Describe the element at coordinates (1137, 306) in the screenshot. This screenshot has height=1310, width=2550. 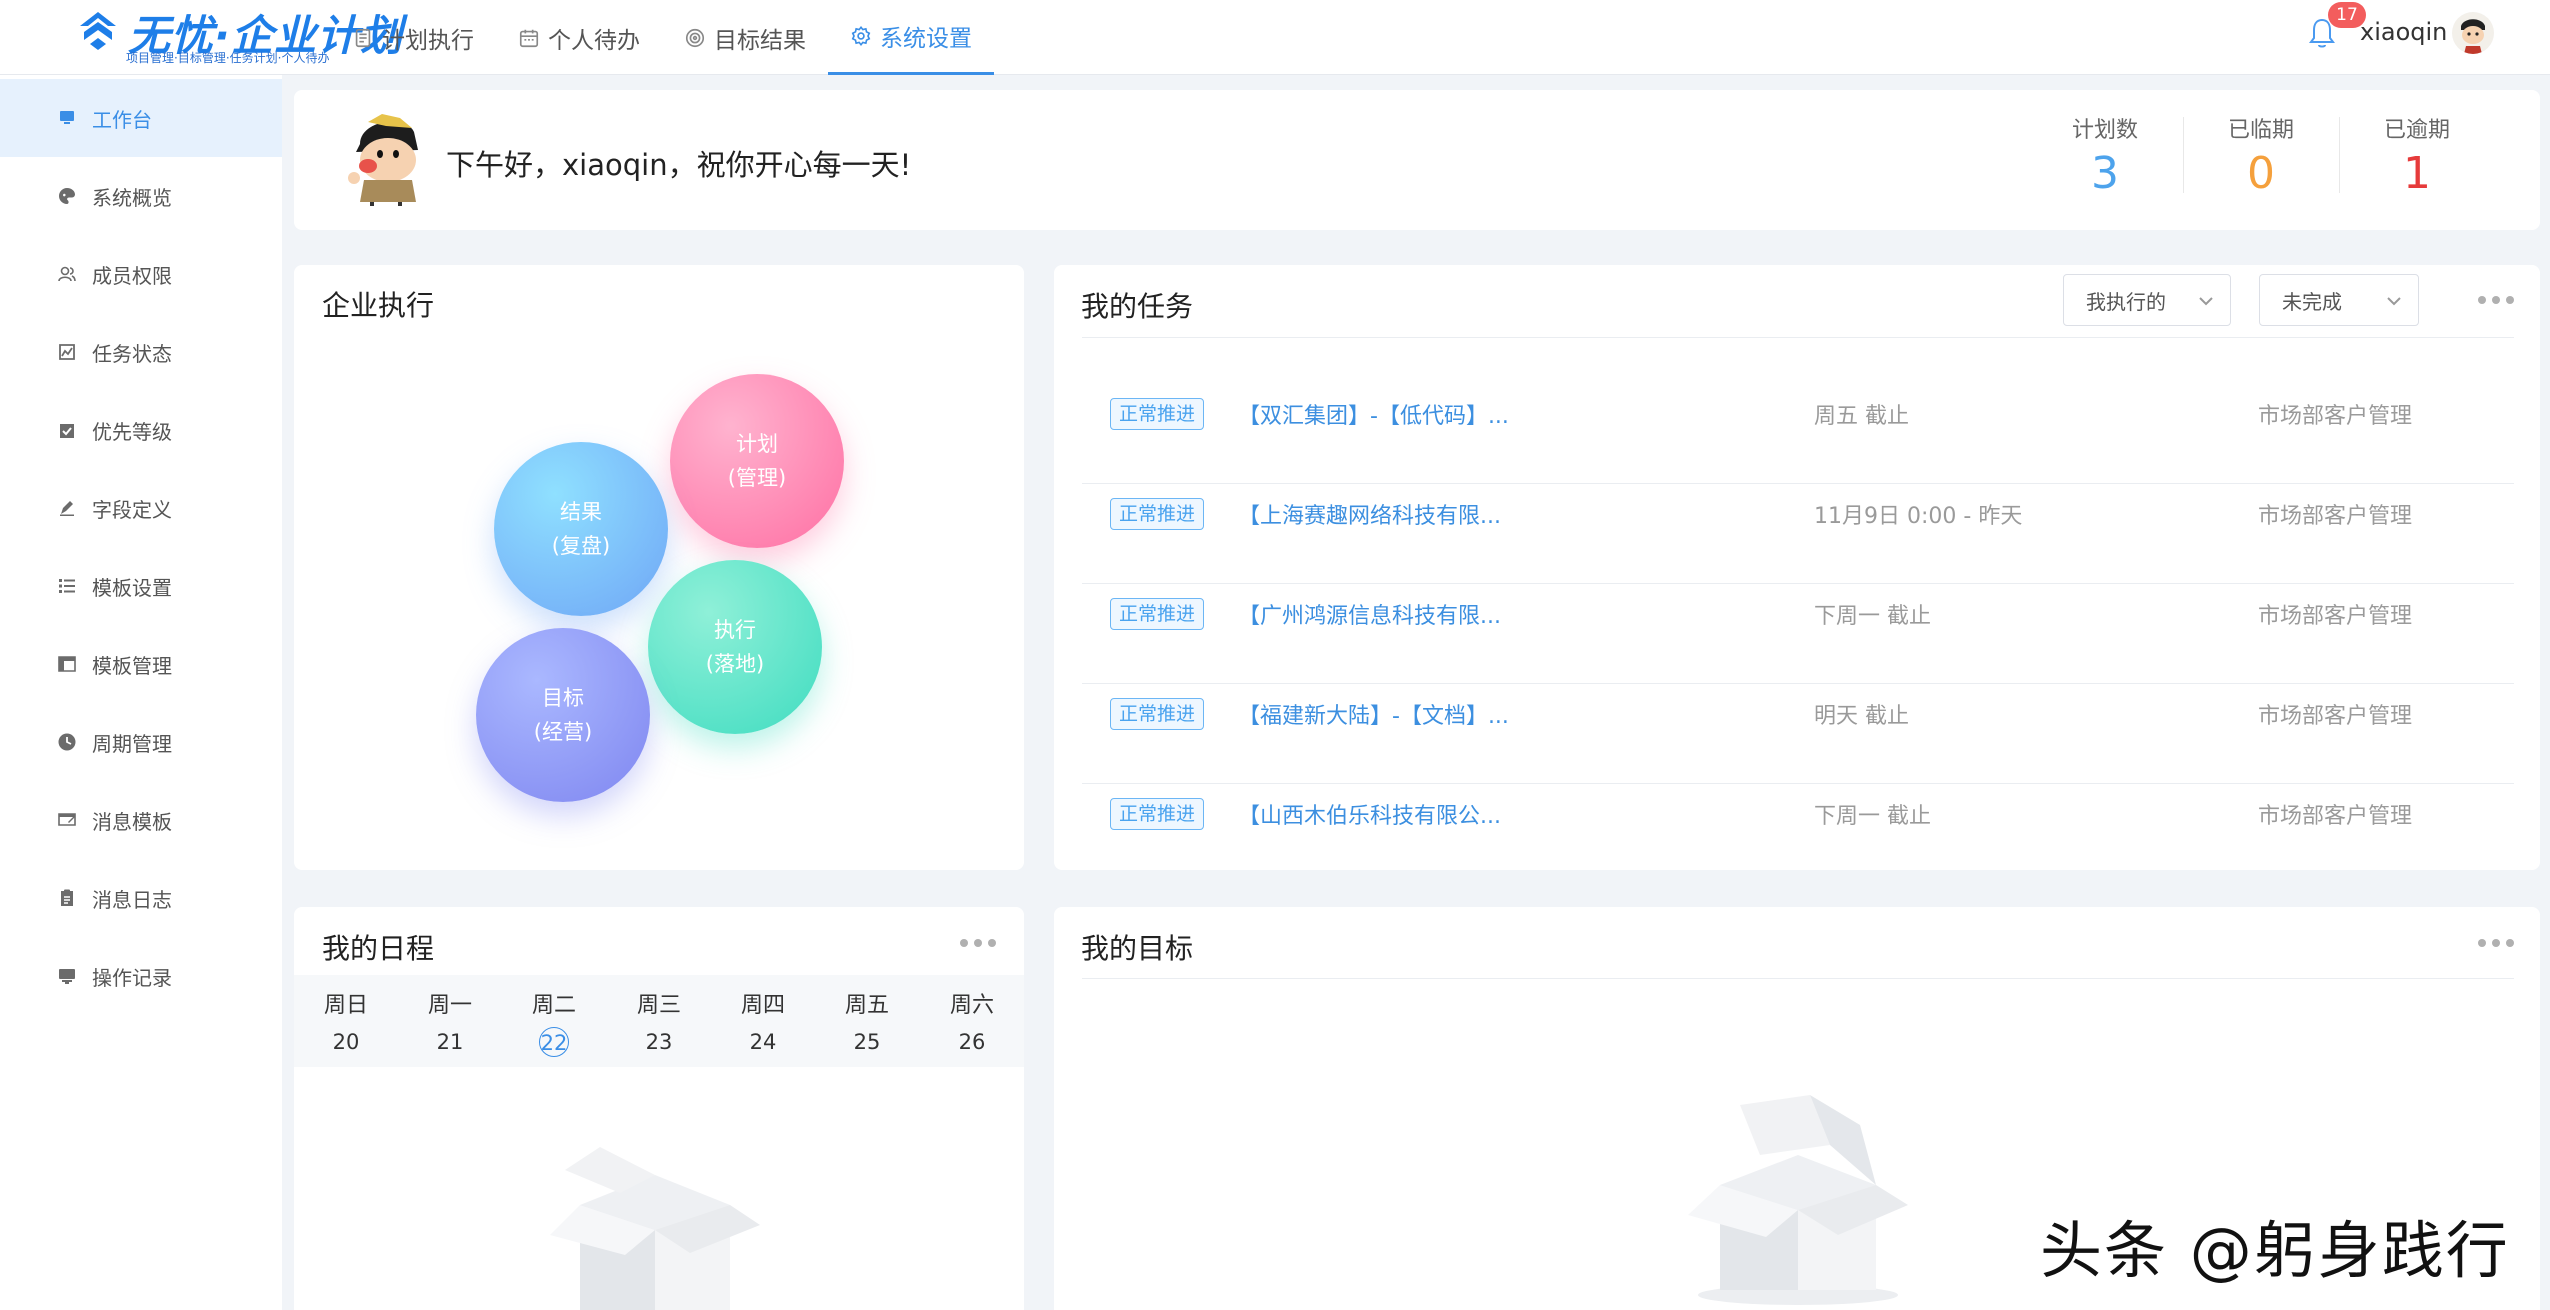
I see `card-title: 我的任务` at that location.